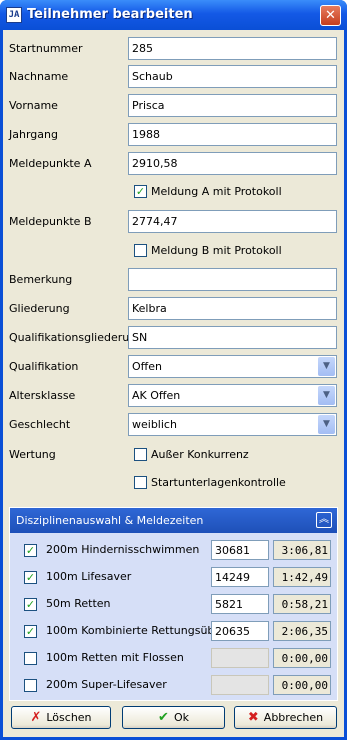 This screenshot has height=740, width=347. I want to click on gliederung-field: Kelbra, so click(232, 308).